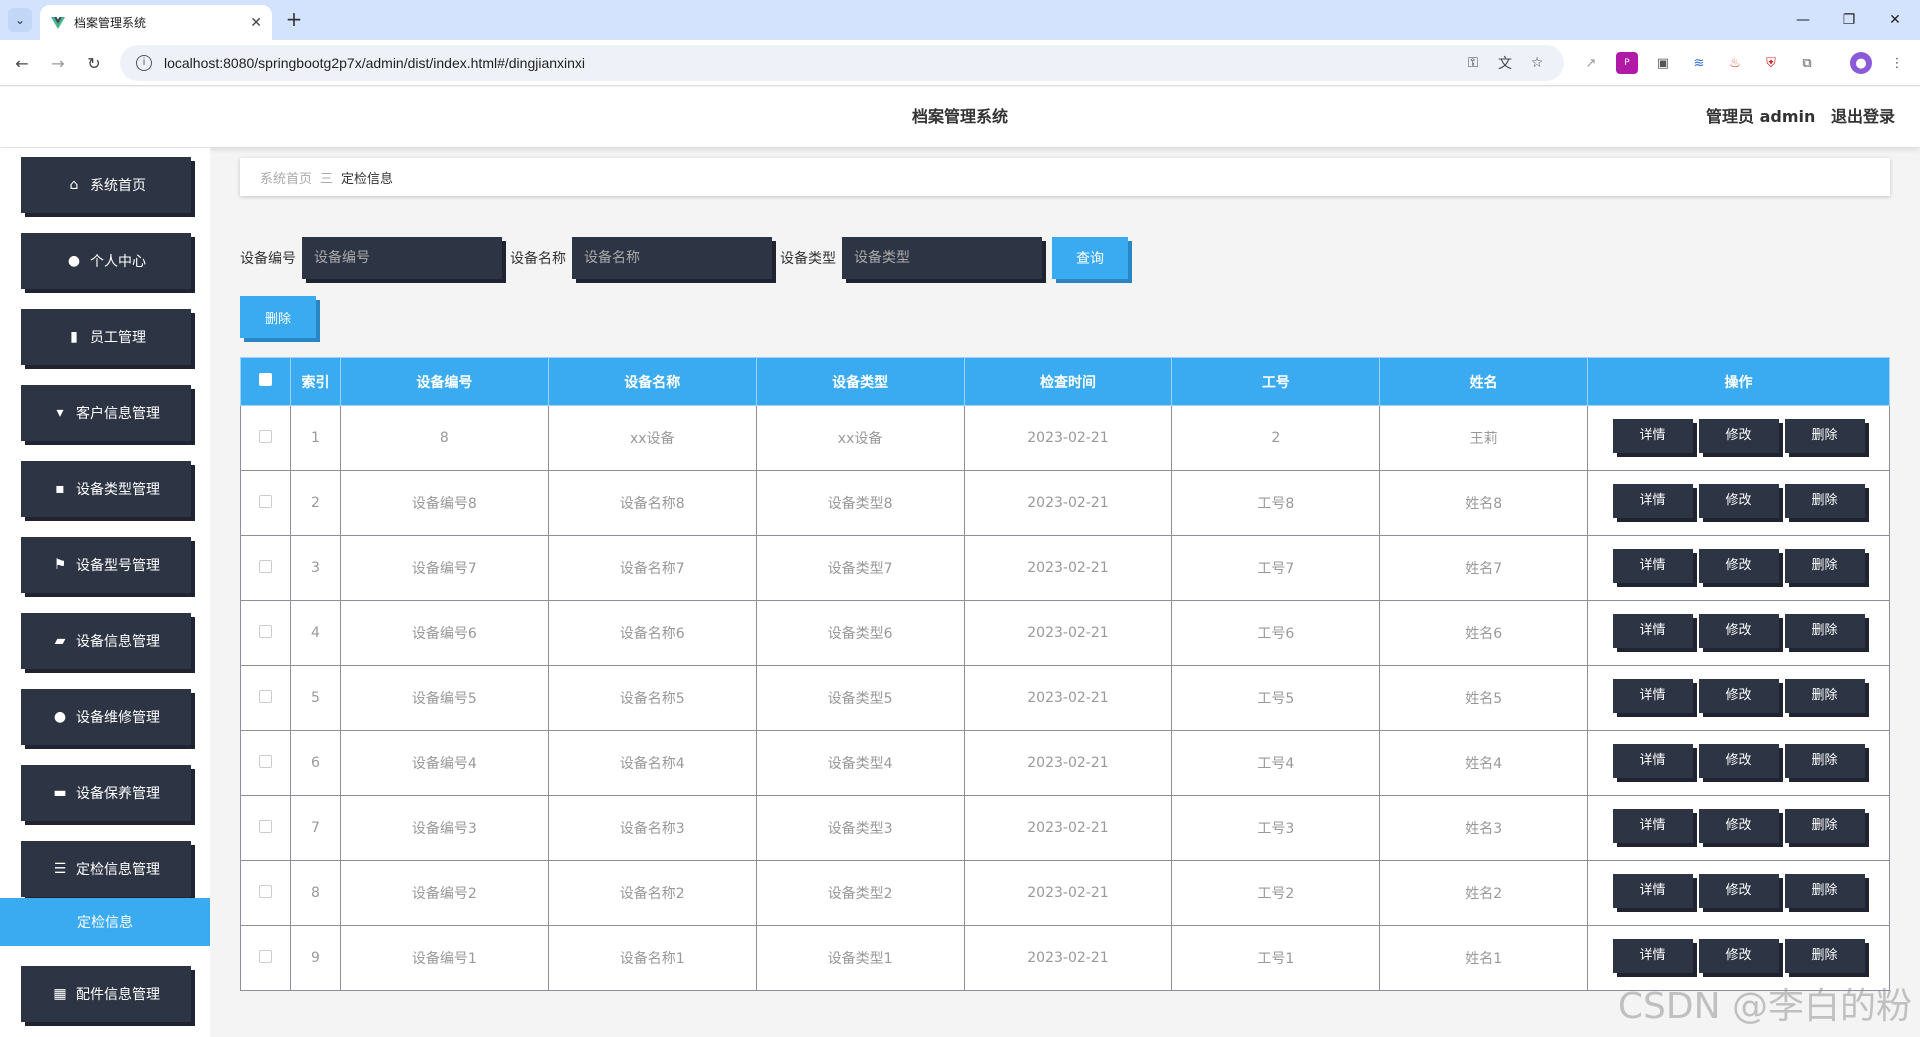 Image resolution: width=1920 pixels, height=1037 pixels. What do you see at coordinates (144, 63) in the screenshot?
I see `site-info-icon: i` at bounding box center [144, 63].